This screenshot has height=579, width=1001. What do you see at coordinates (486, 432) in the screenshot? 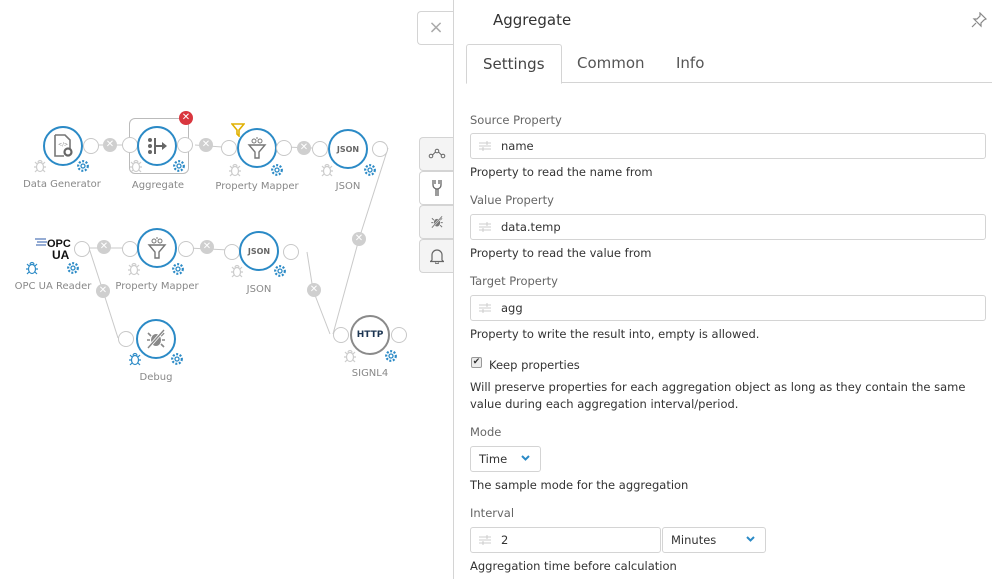
I see `mode-label: Mode` at bounding box center [486, 432].